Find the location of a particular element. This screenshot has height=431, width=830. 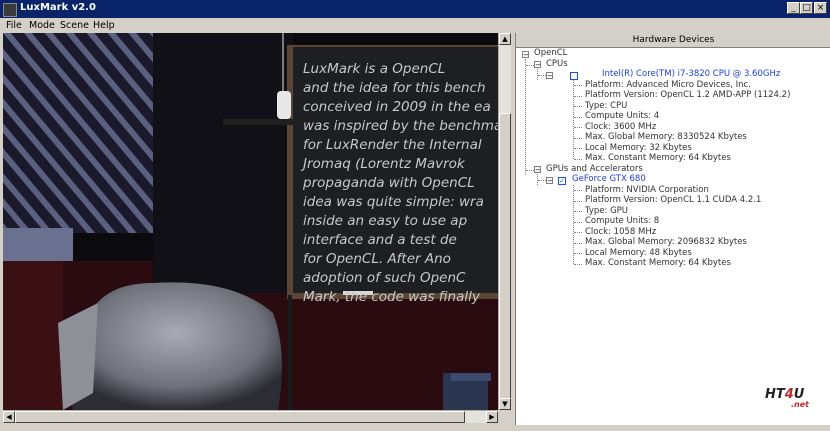

gpu-device-checkbox: ✓ is located at coordinates (562, 180).